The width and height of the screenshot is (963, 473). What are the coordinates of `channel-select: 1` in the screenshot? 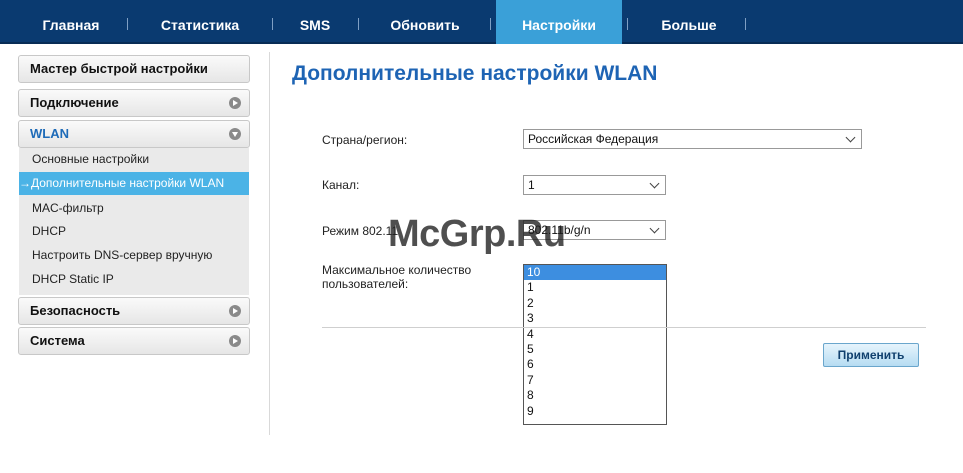 It's located at (594, 185).